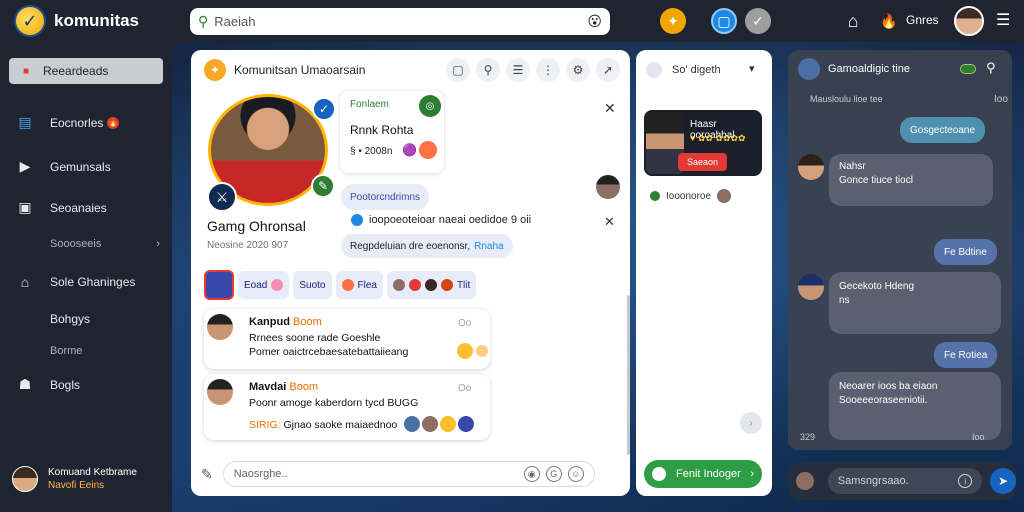  What do you see at coordinates (458, 70) in the screenshot?
I see `chat-icon: ▢` at bounding box center [458, 70].